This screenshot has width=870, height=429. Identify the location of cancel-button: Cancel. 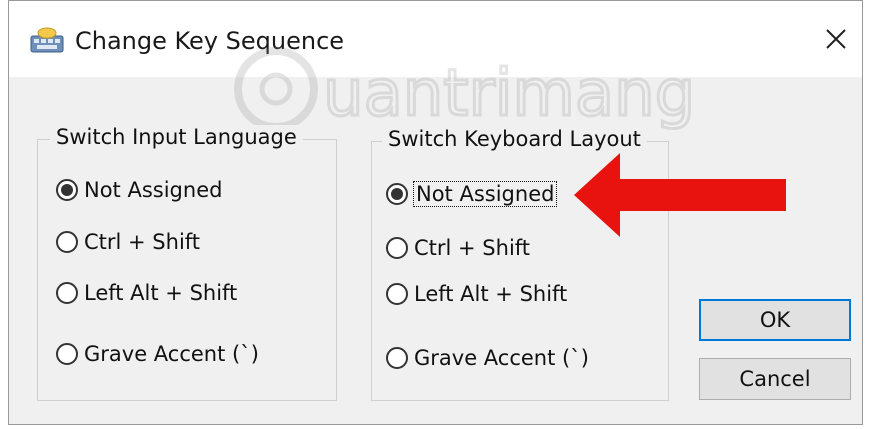
(775, 379).